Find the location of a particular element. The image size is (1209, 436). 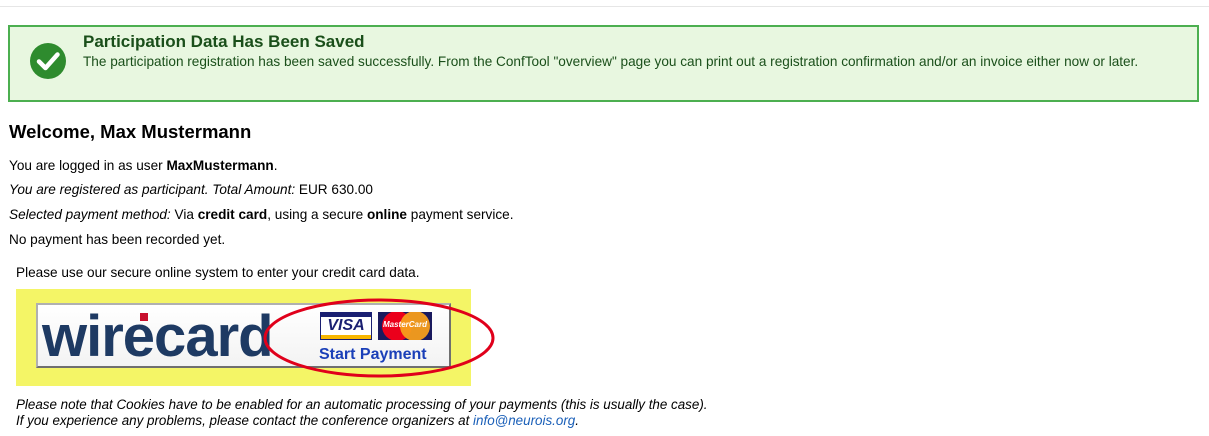

payment-via: Via is located at coordinates (184, 214).